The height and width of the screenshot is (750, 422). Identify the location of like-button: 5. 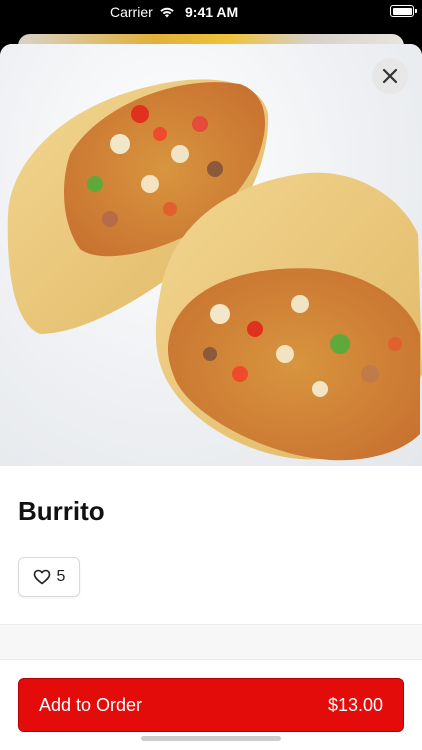
(49, 577).